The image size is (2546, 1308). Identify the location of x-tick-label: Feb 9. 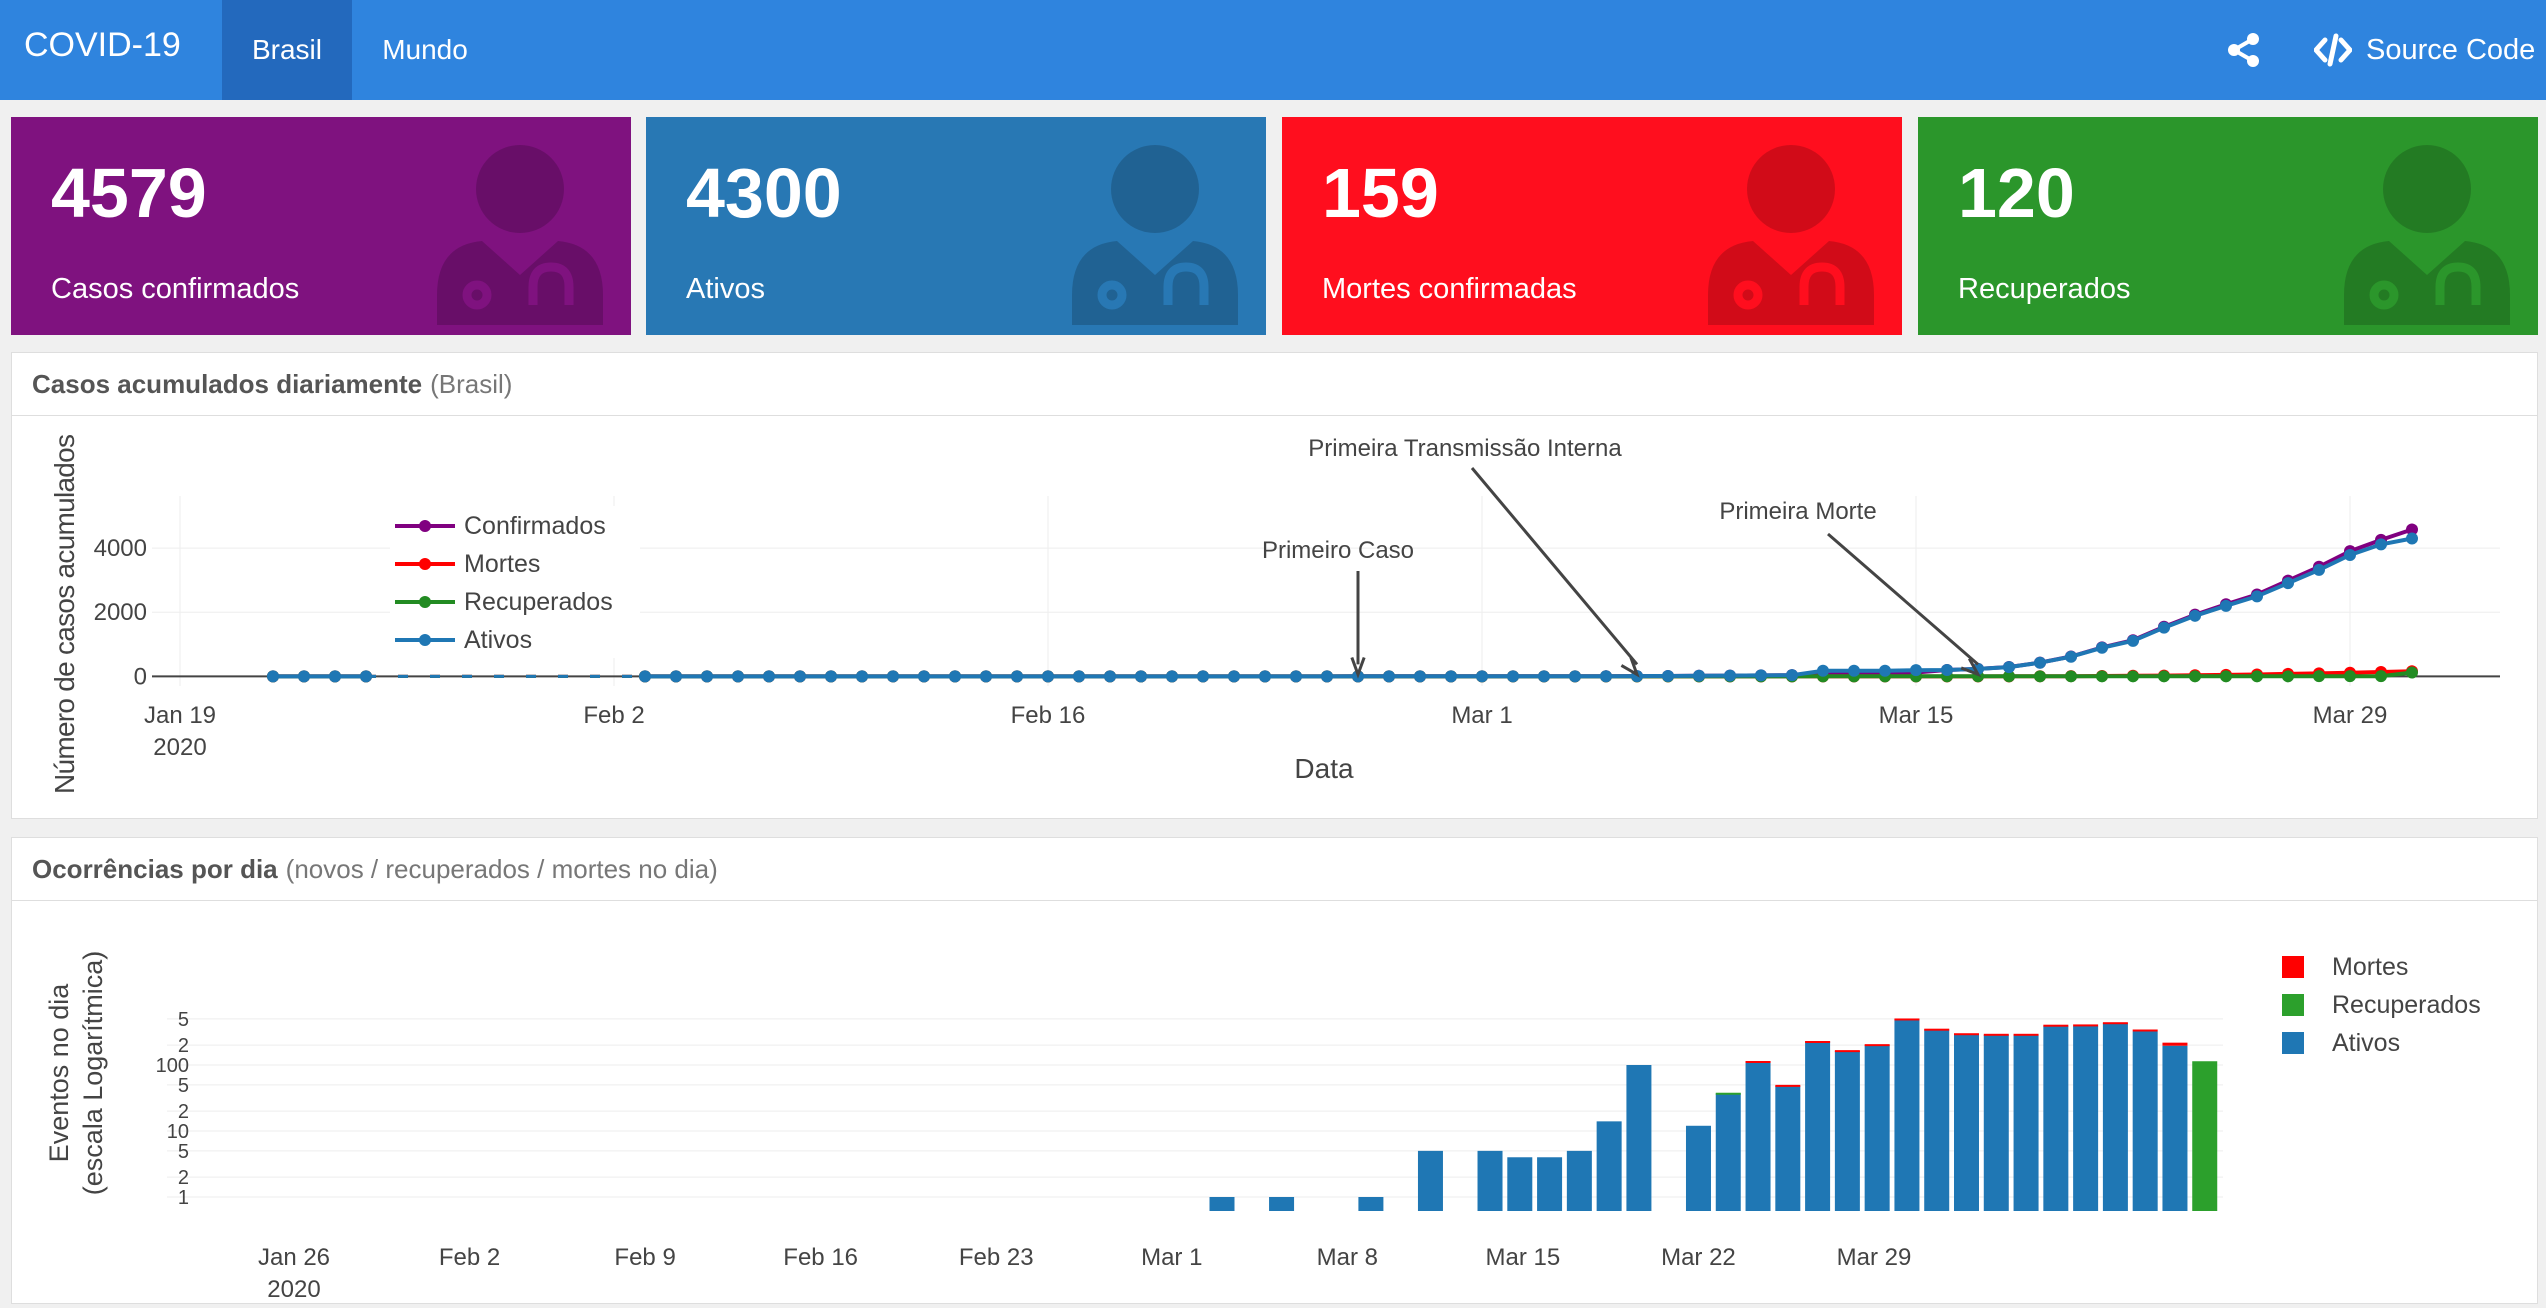
(644, 1257).